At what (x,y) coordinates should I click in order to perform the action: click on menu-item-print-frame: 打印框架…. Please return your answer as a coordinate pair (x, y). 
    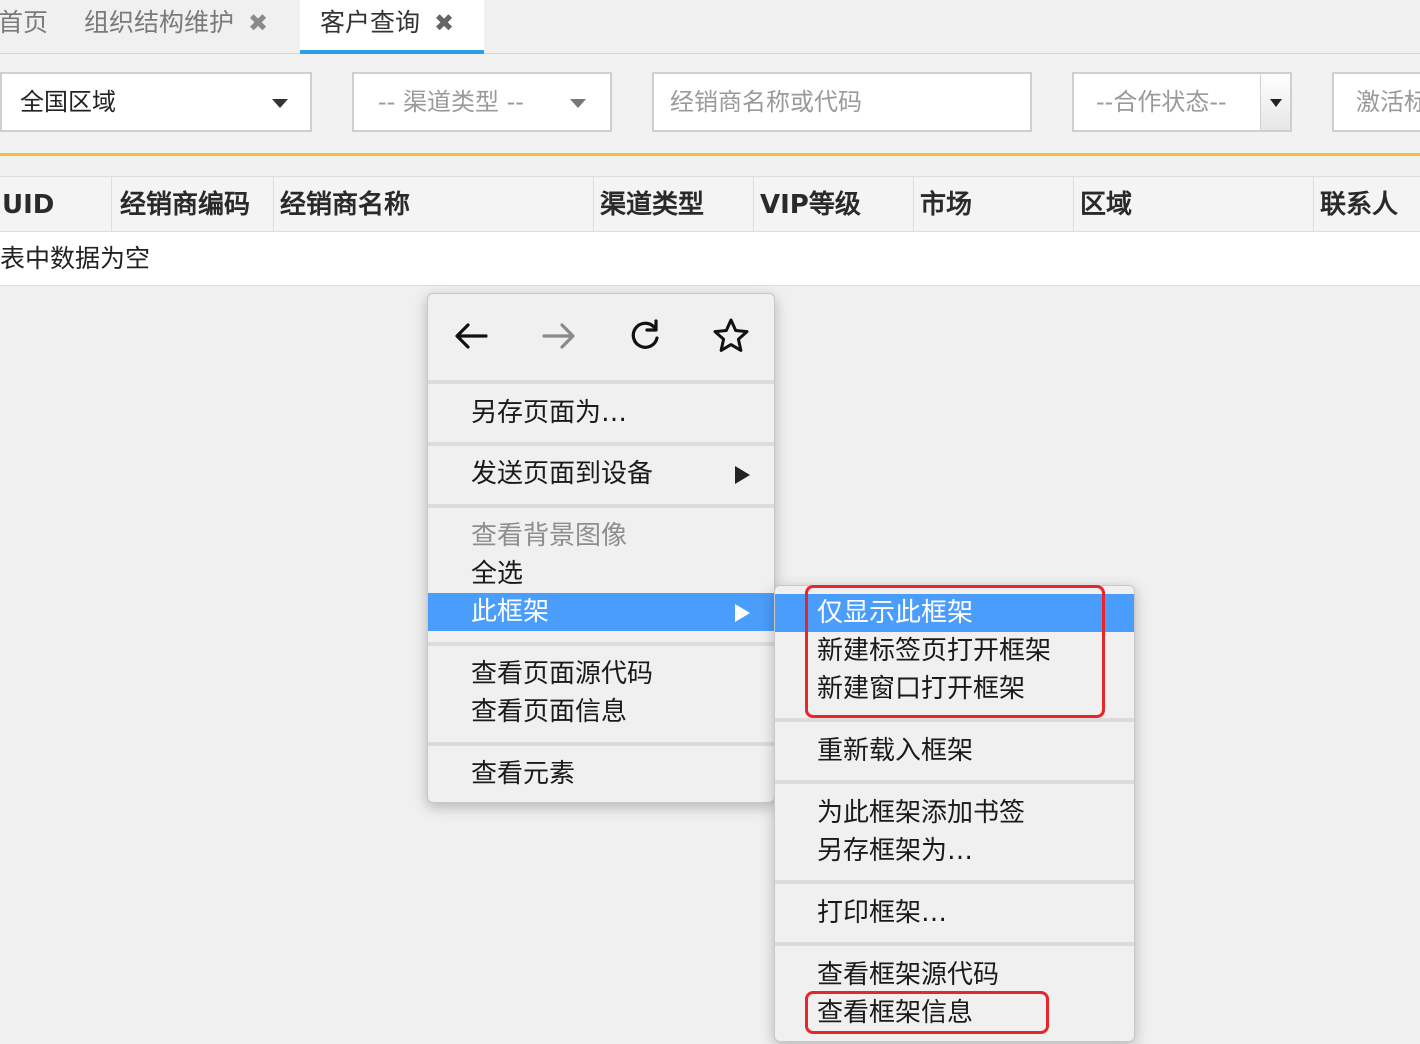
    Looking at the image, I should click on (954, 913).